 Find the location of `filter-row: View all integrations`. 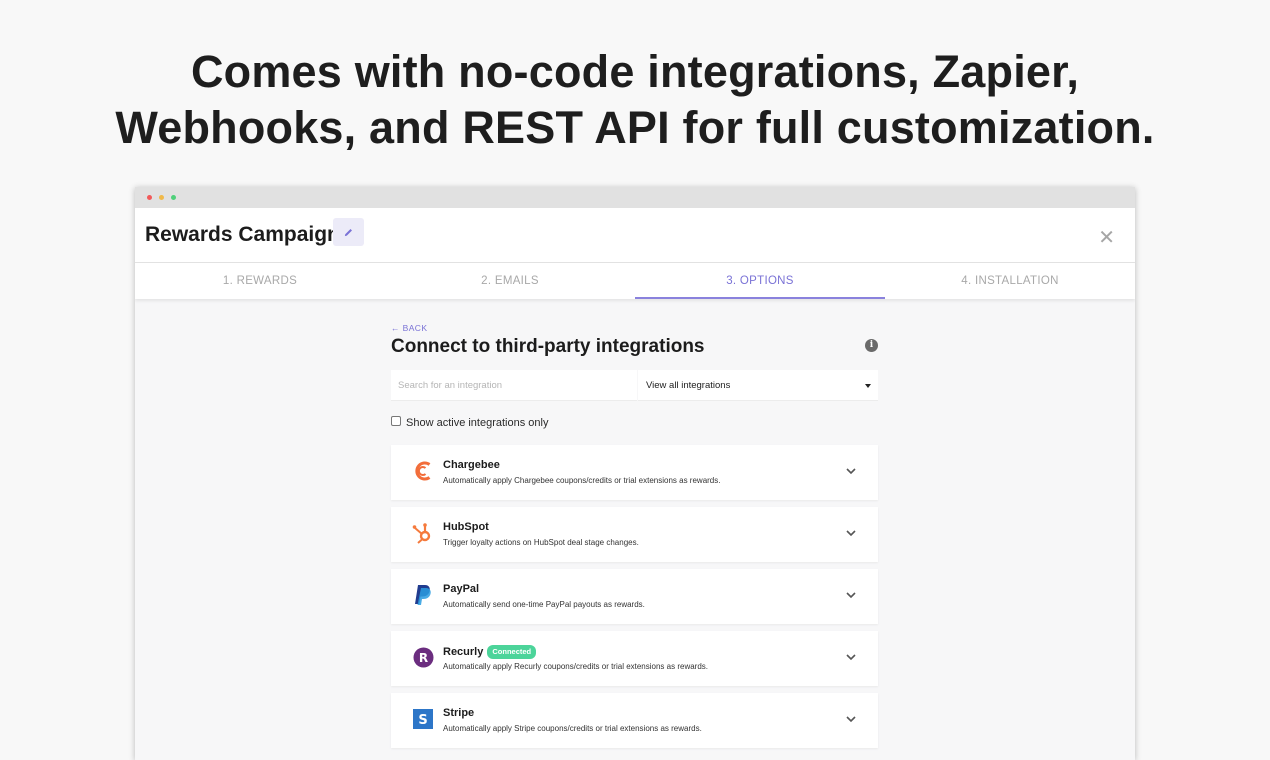

filter-row: View all integrations is located at coordinates (634, 385).